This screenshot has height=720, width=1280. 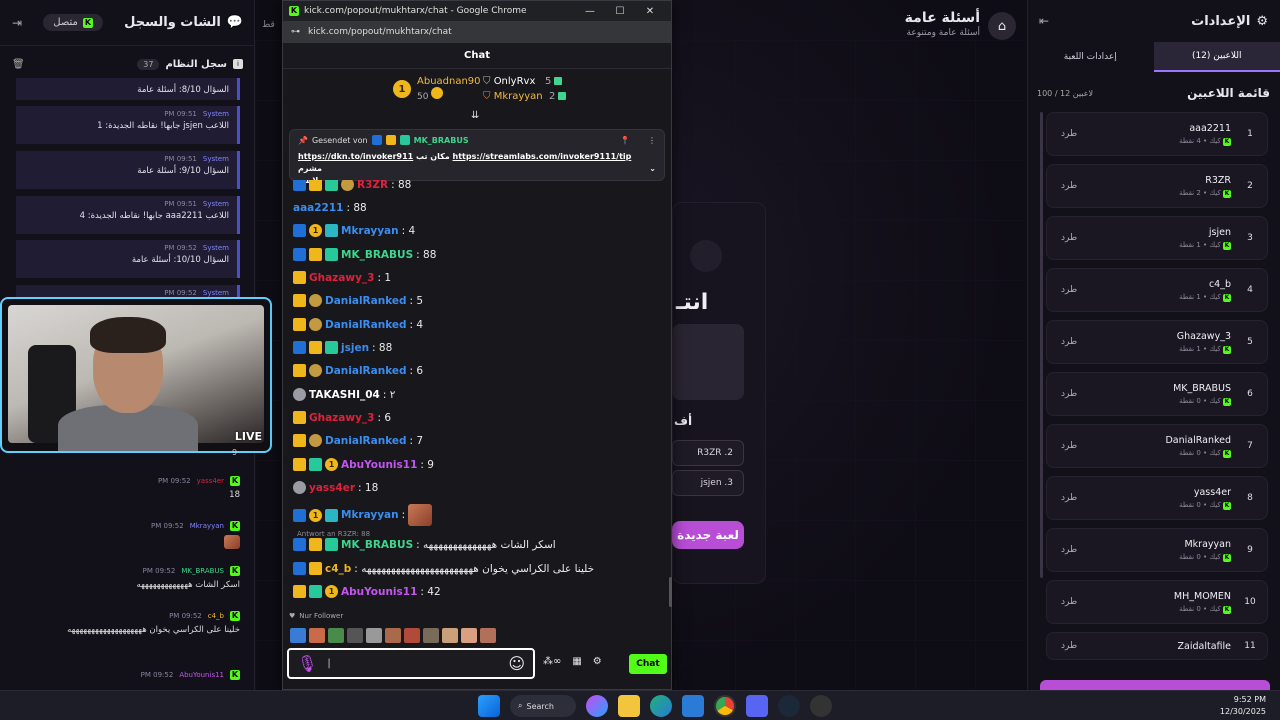 I want to click on chat-input: 🎙 | ☺, so click(x=411, y=663).